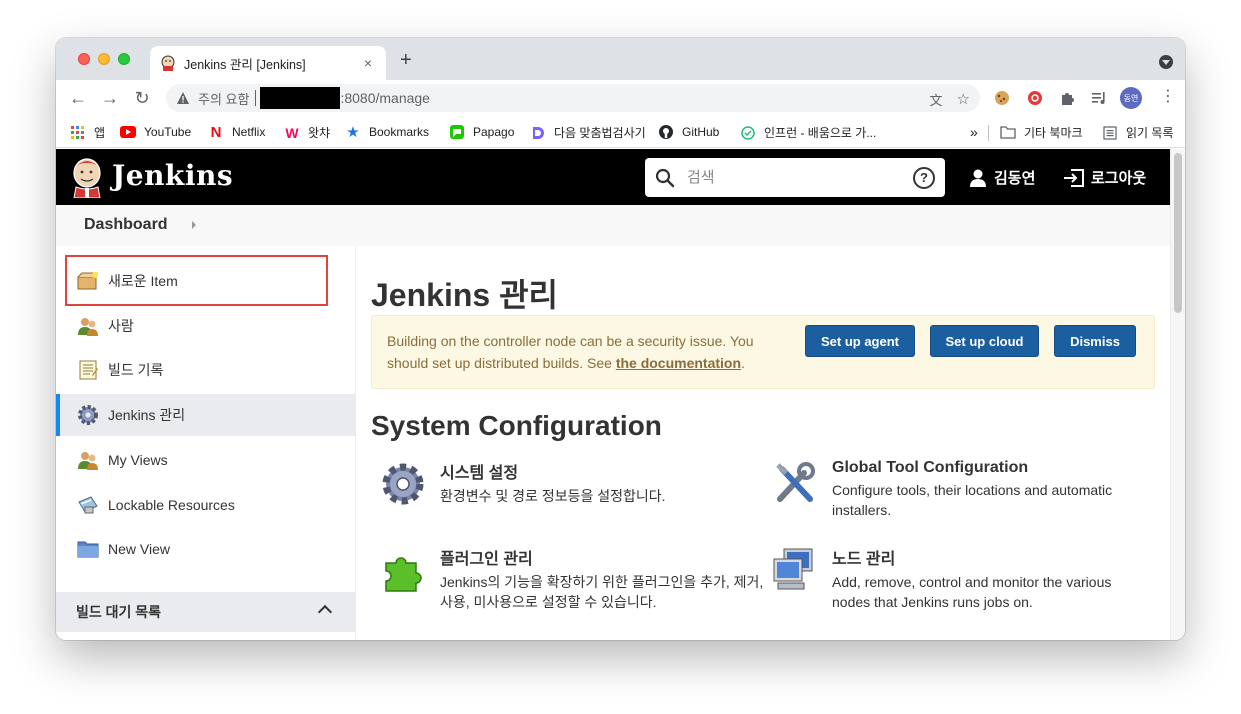 Image resolution: width=1241 pixels, height=714 pixels. I want to click on bookmark-netflix: N Netflix, so click(237, 132).